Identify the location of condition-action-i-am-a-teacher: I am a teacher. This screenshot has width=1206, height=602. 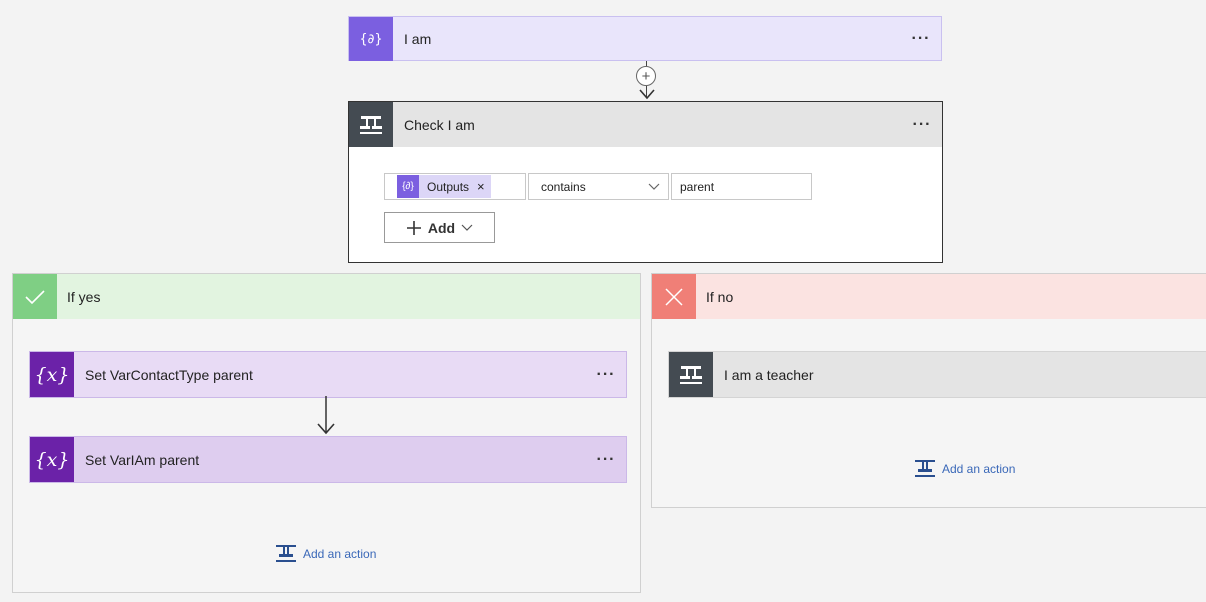
(937, 374).